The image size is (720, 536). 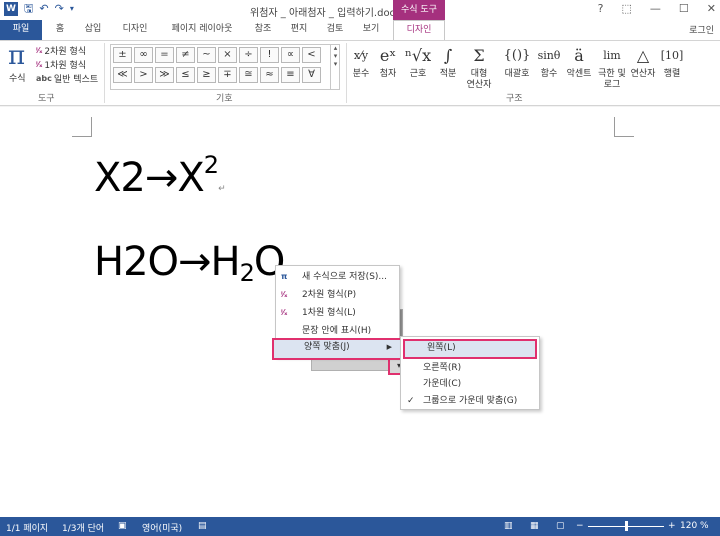 I want to click on submenu-item-left: 왼쪽(L), so click(x=470, y=349).